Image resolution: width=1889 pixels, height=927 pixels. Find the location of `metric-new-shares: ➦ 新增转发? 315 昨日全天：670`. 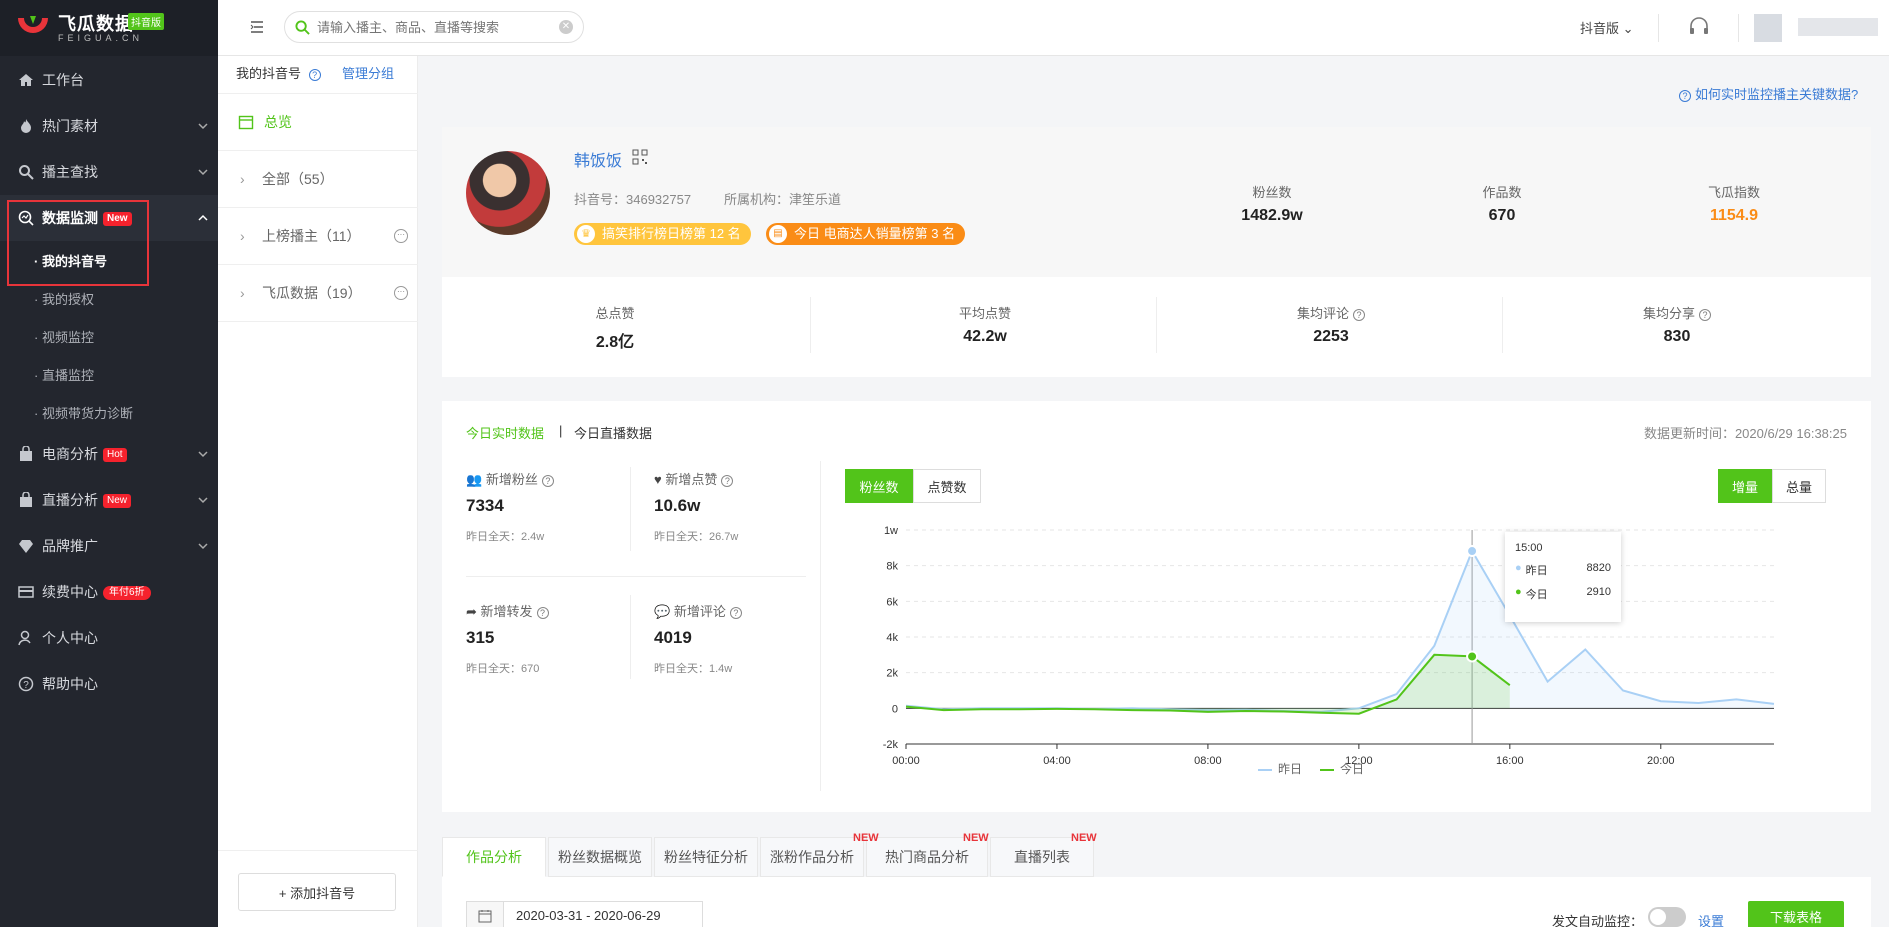

metric-new-shares: ➦ 新增转发? 315 昨日全天：670 is located at coordinates (546, 638).